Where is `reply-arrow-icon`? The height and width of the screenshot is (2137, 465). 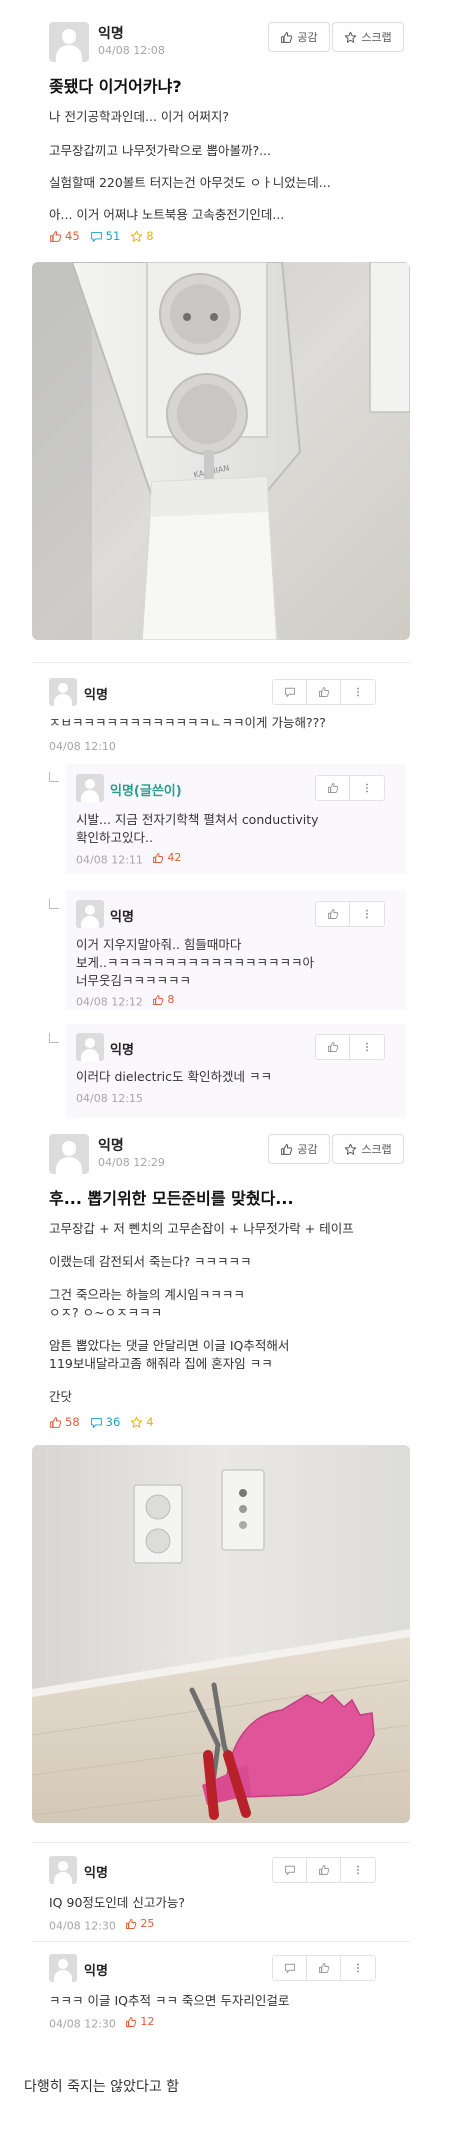 reply-arrow-icon is located at coordinates (54, 904).